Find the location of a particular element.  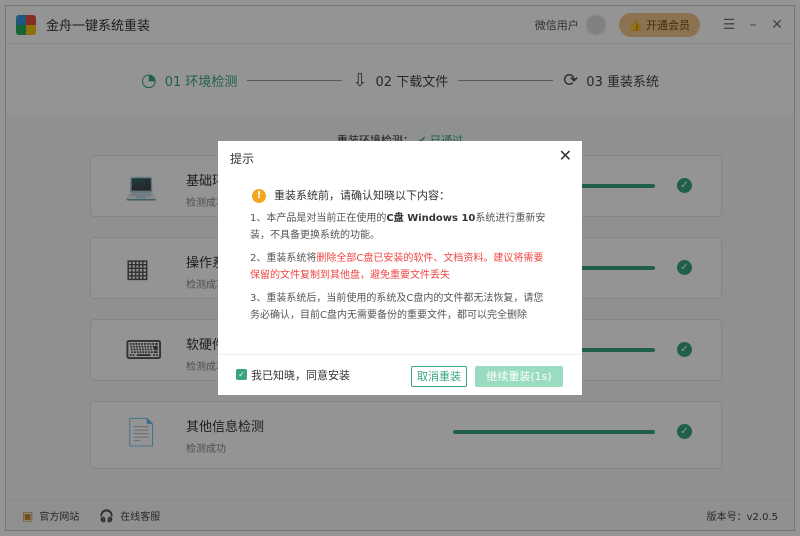

warning-icon: ! is located at coordinates (259, 195).